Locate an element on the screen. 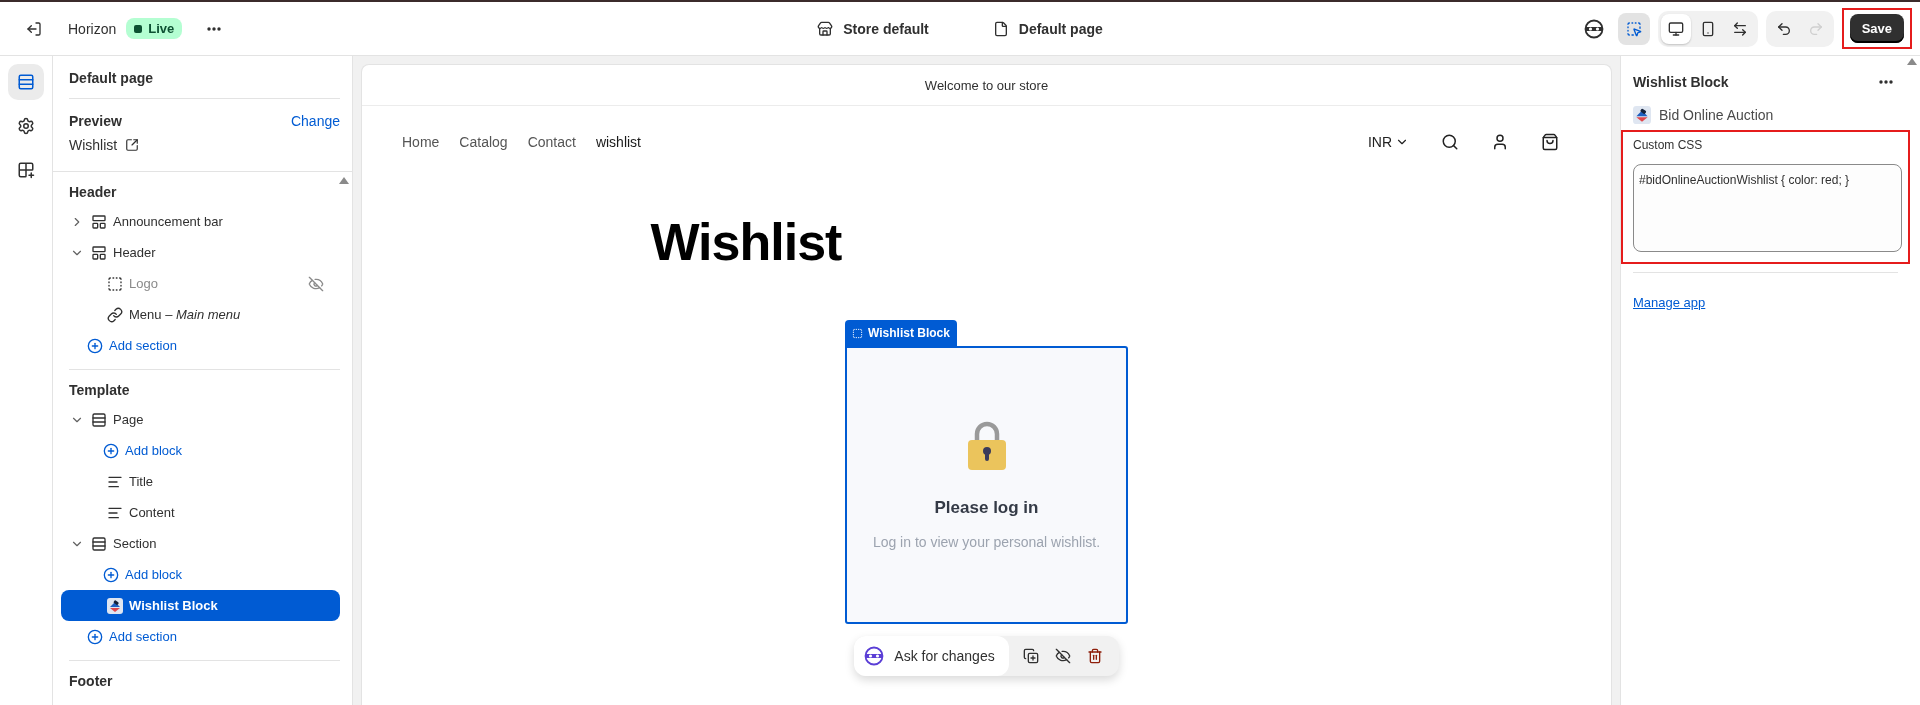 The image size is (1920, 705). inspector-title: Wishlist Block is located at coordinates (1681, 82).